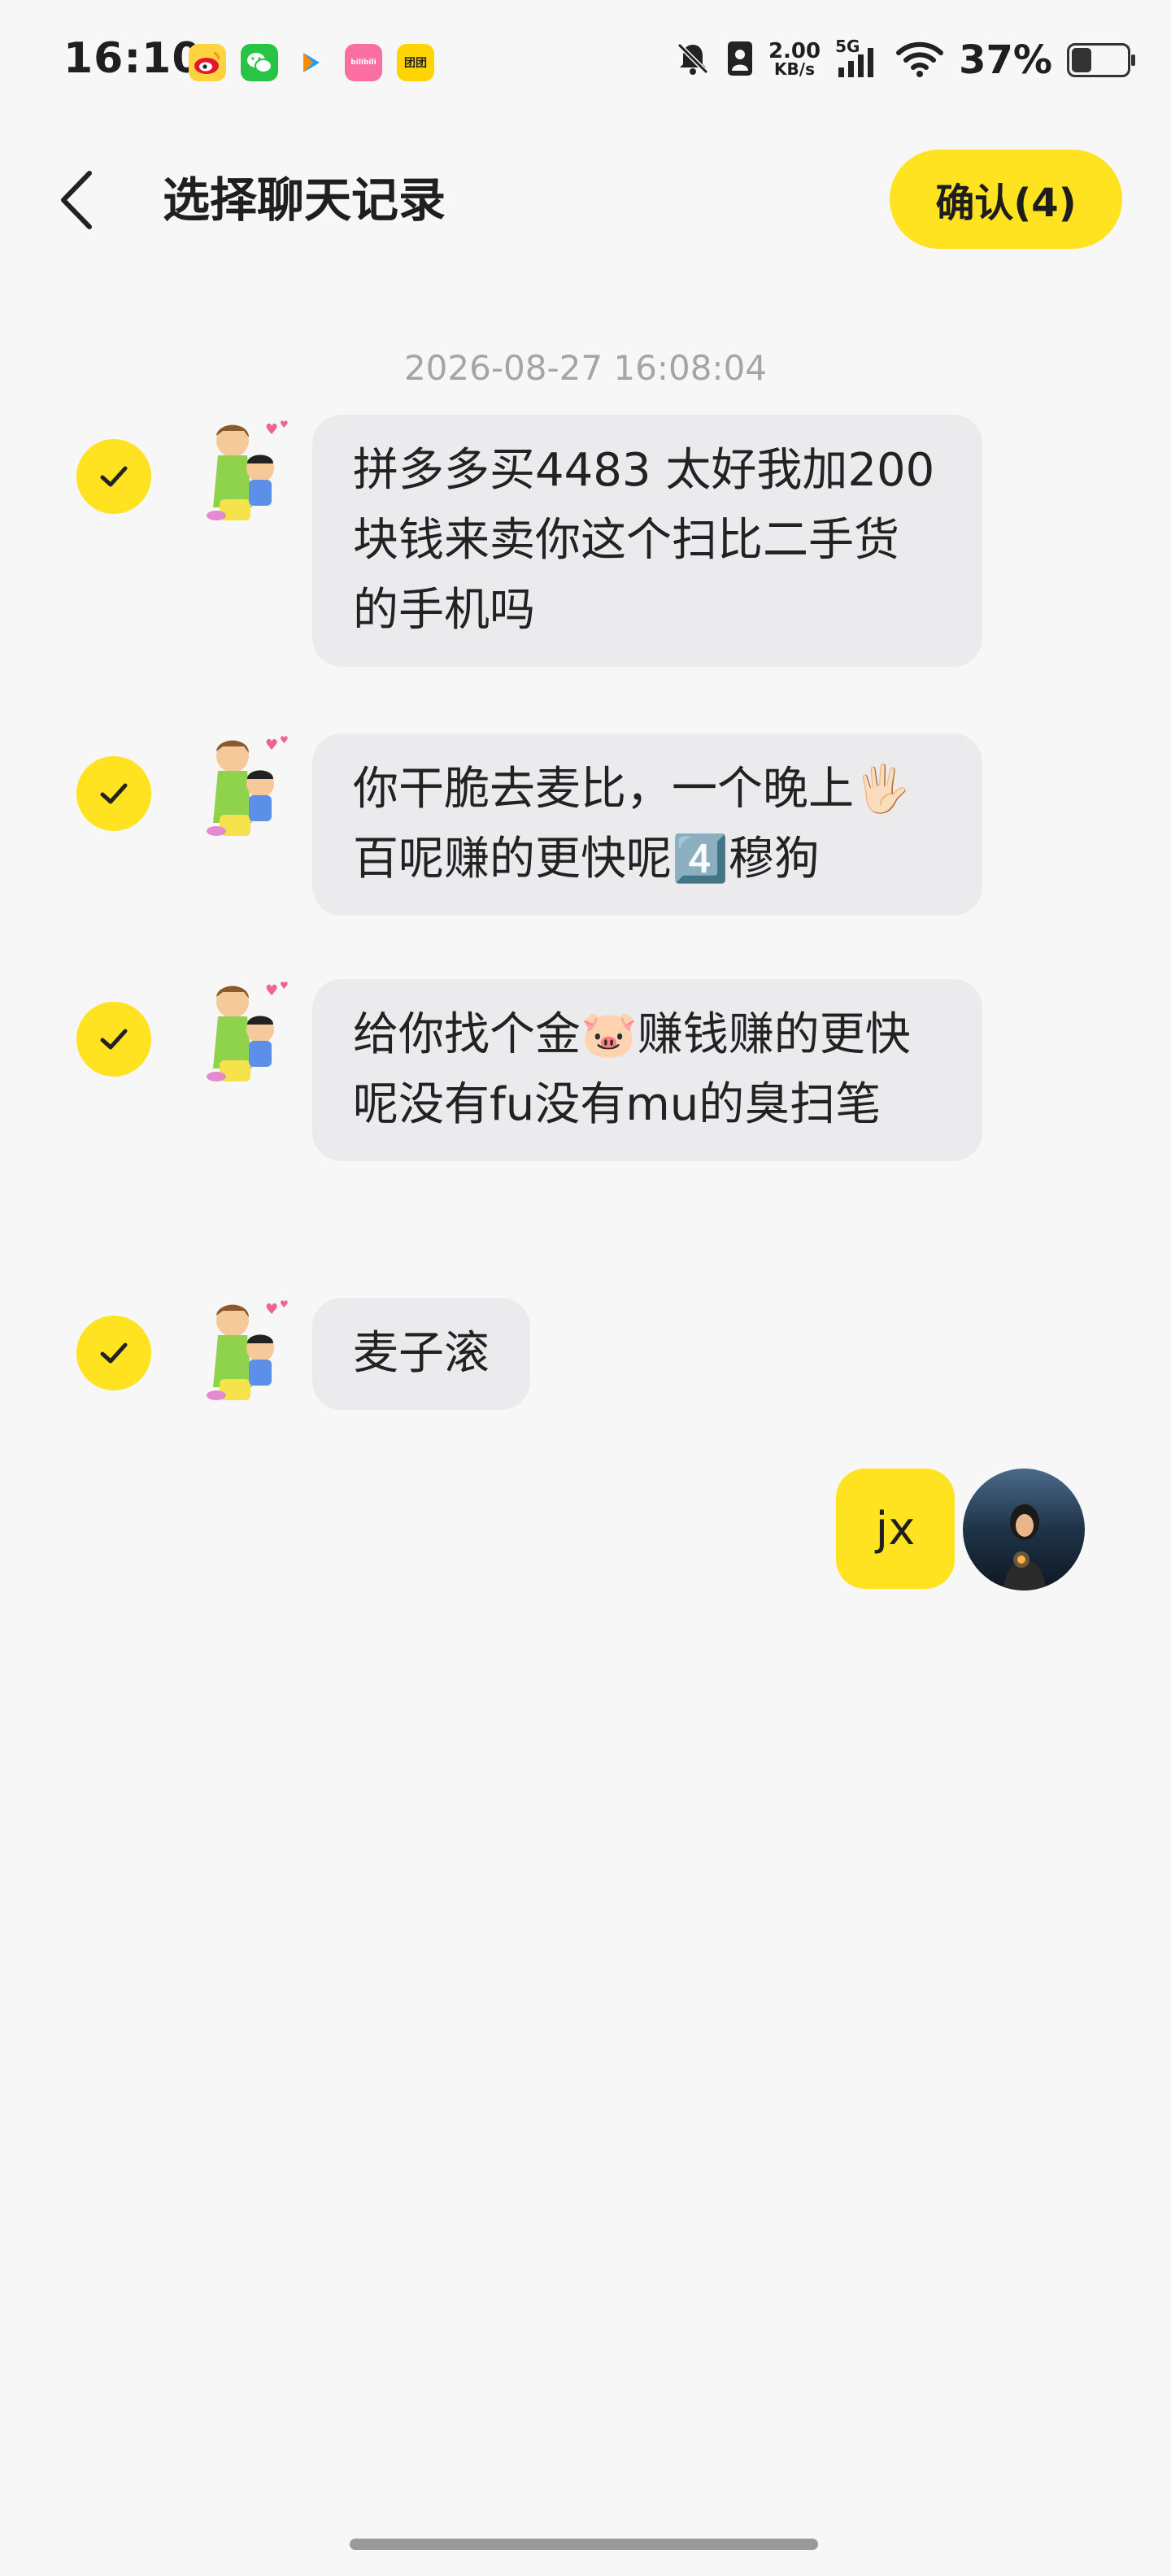 This screenshot has width=1171, height=2576. Describe the element at coordinates (1081, 60) in the screenshot. I see `battery-fill` at that location.